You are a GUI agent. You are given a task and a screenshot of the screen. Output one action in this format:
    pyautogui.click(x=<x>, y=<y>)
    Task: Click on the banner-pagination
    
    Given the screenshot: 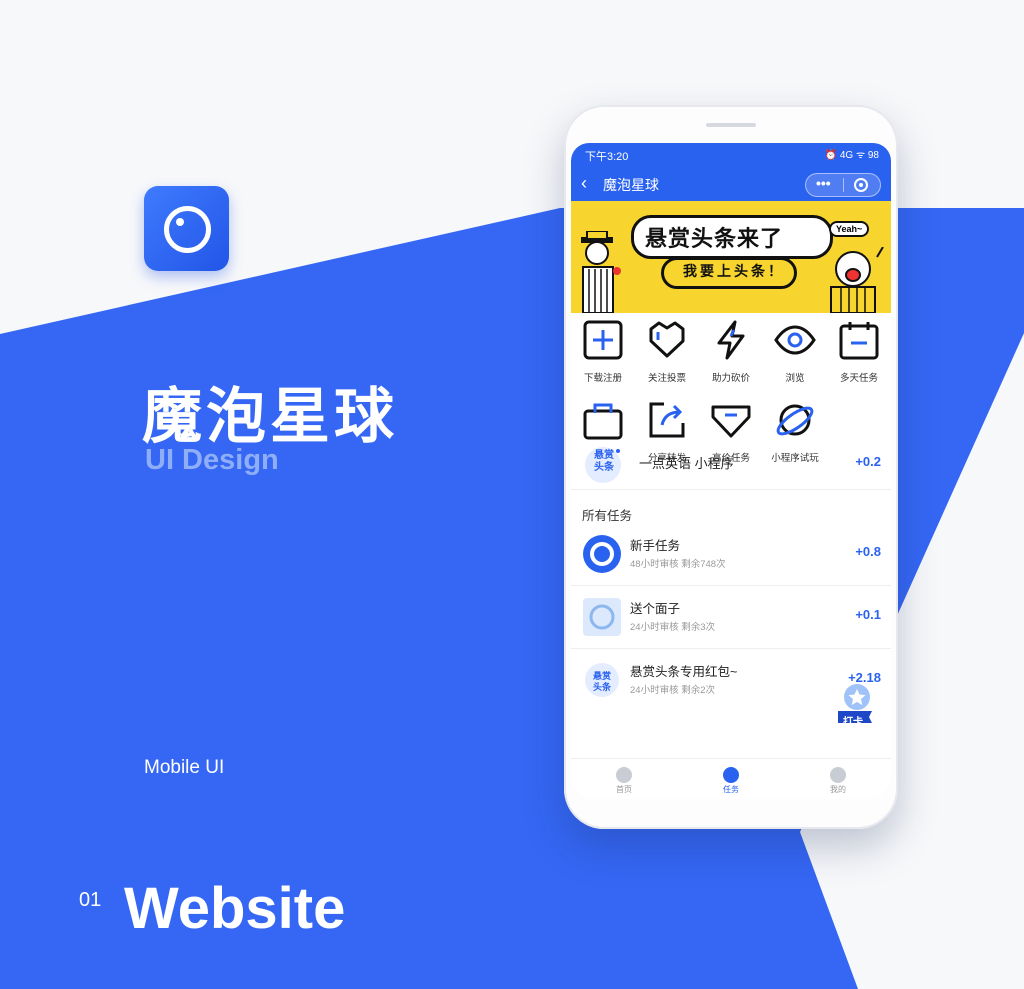 What is the action you would take?
    pyautogui.click(x=729, y=309)
    